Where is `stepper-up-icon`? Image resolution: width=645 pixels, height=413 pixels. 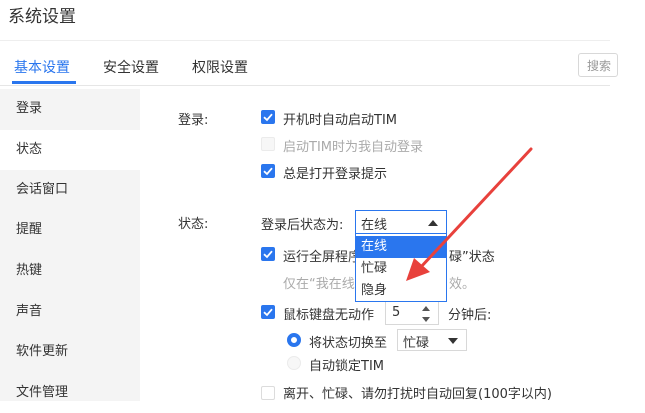
stepper-up-icon is located at coordinates (426, 308).